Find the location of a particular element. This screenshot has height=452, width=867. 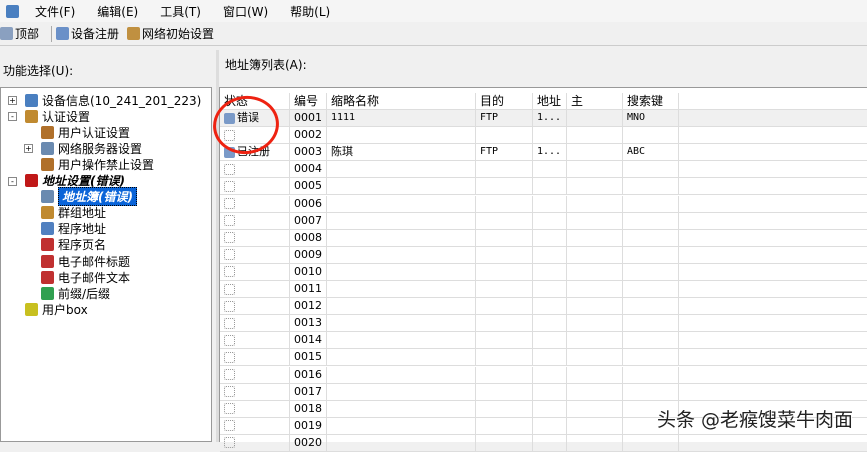

column-header is located at coordinates (773, 101).